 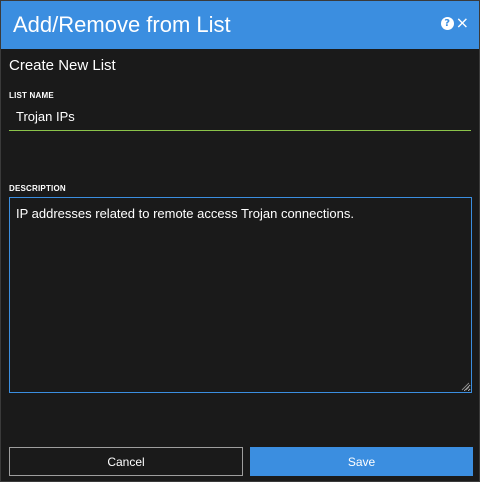 I want to click on close-icon: ×, so click(x=462, y=23).